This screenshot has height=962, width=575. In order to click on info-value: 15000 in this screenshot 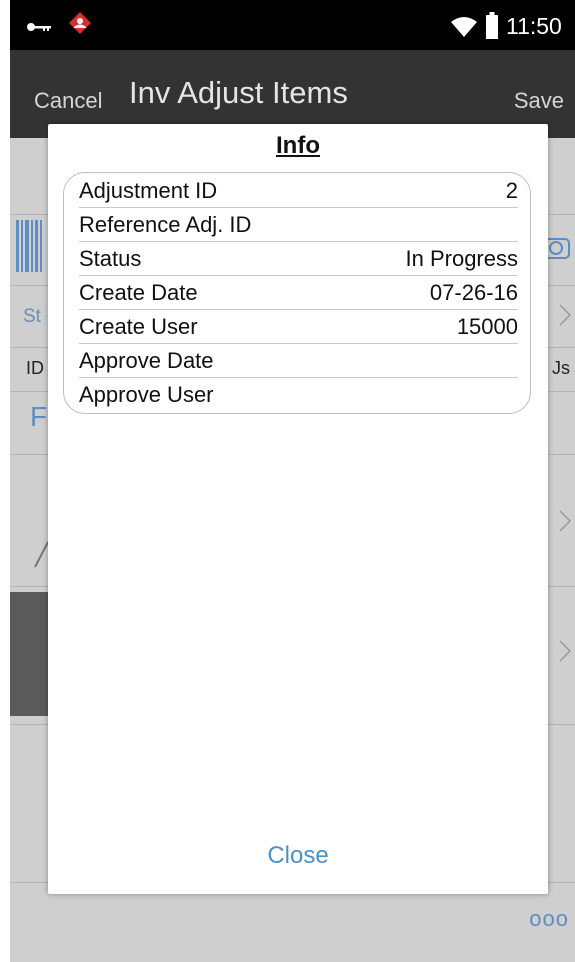, I will do `click(487, 326)`.